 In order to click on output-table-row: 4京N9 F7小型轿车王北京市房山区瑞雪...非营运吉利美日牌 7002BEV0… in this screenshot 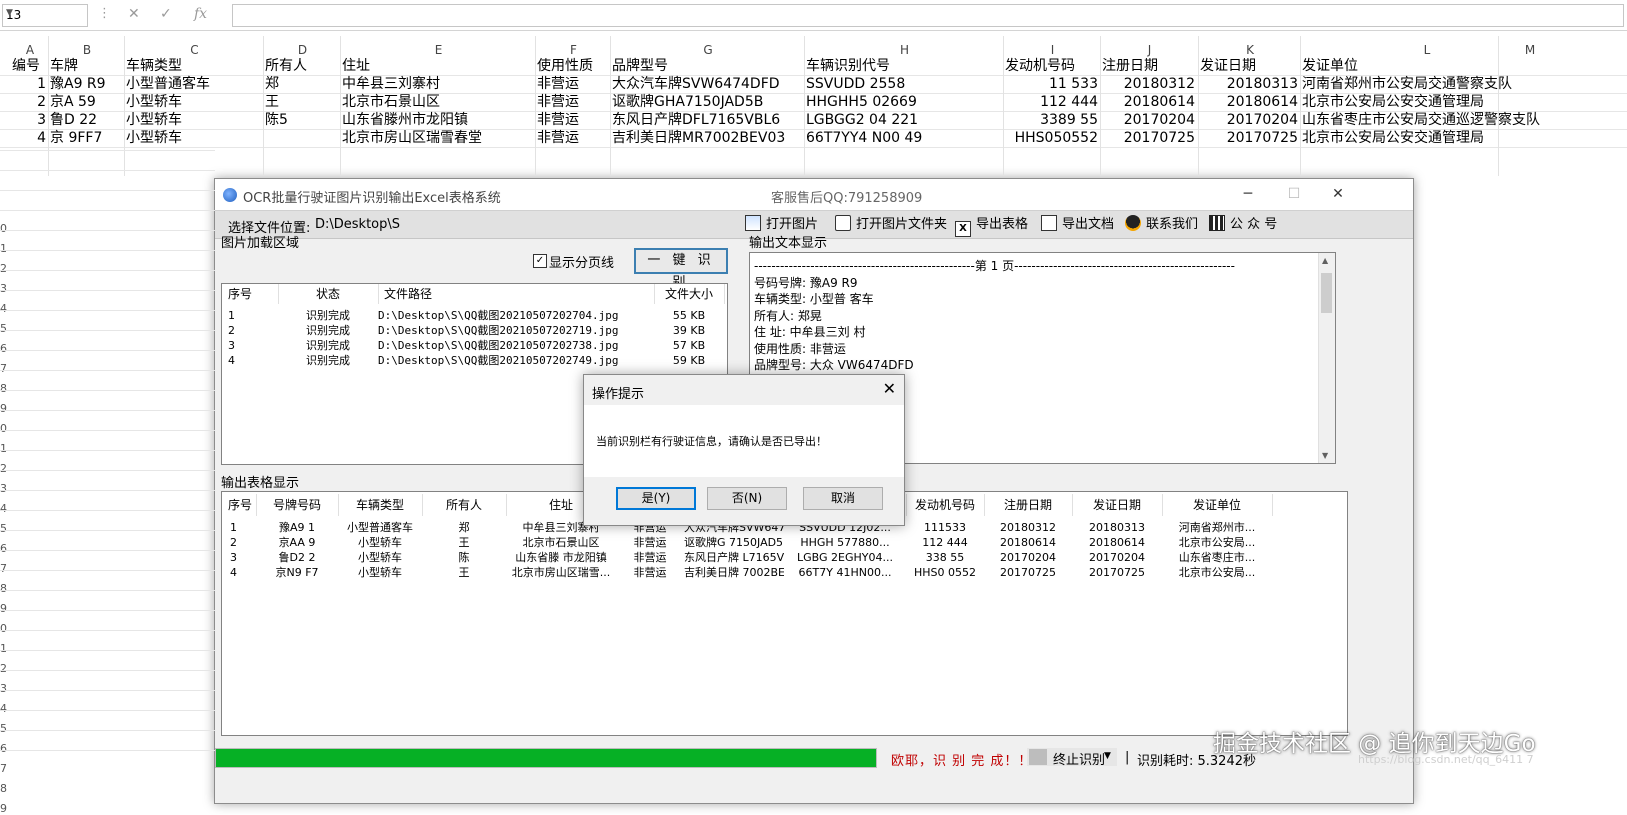, I will do `click(784, 572)`.